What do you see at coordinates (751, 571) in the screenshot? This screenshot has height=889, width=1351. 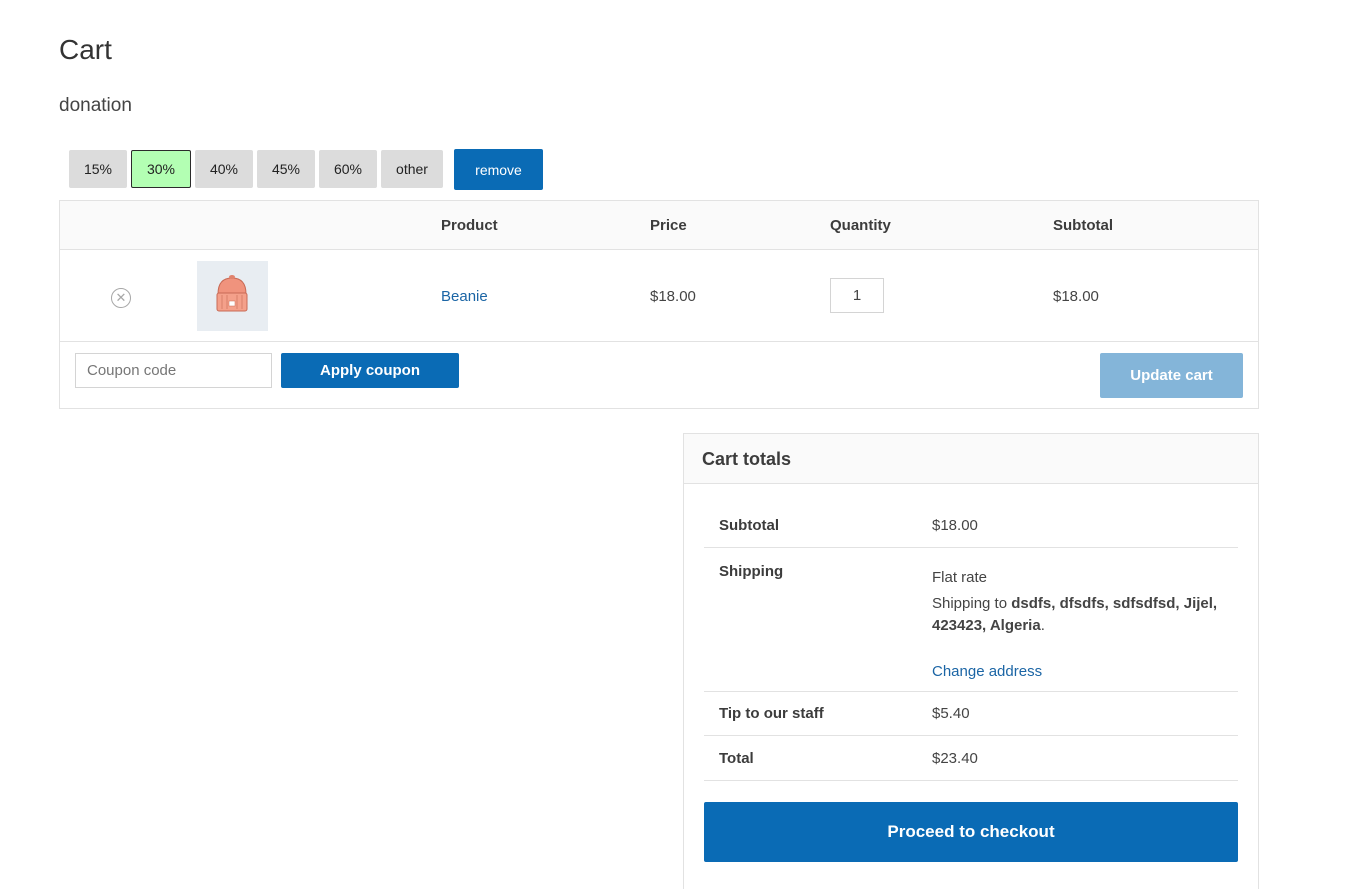 I see `shipping-label: Shipping` at bounding box center [751, 571].